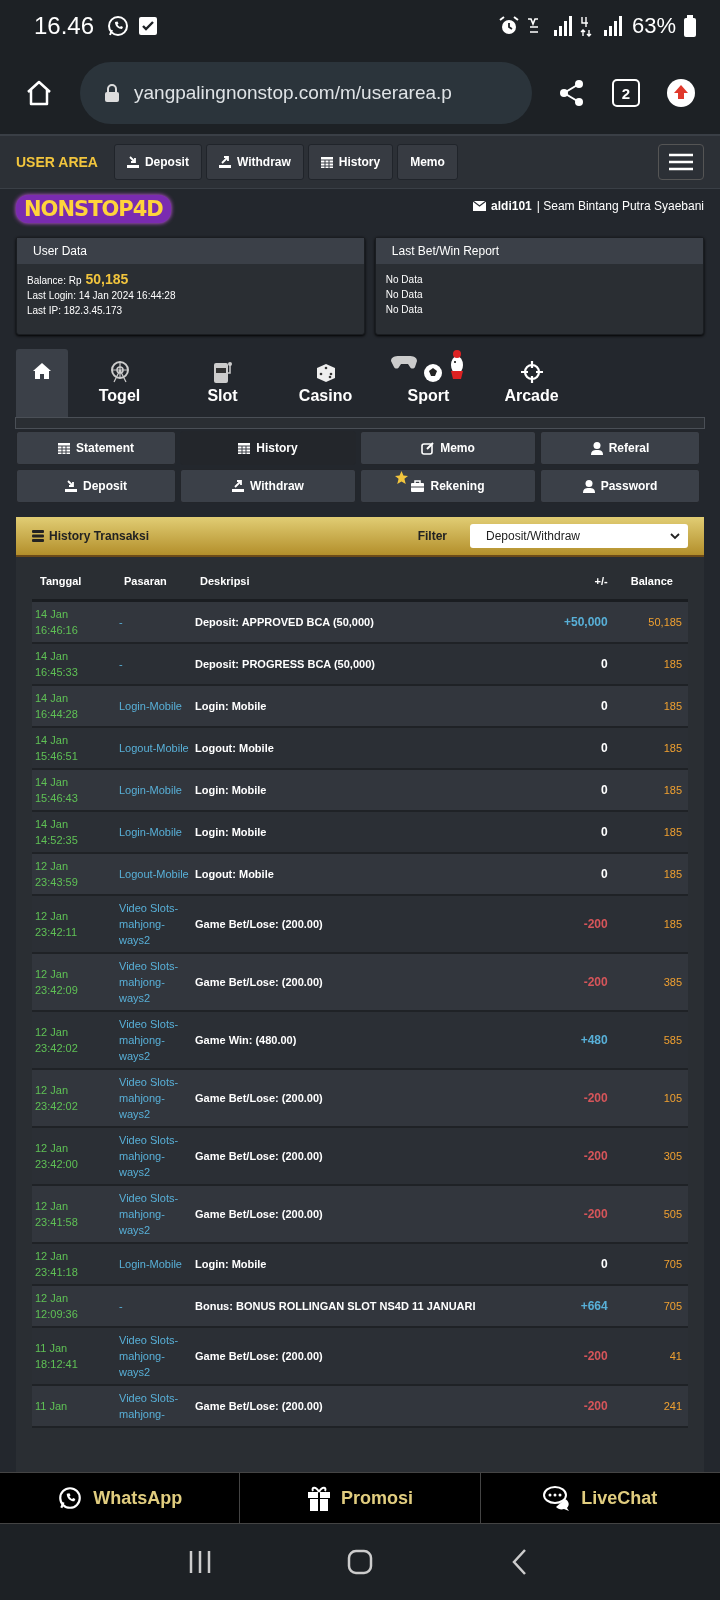 This screenshot has width=720, height=1600. Describe the element at coordinates (42, 383) in the screenshot. I see `game-tab` at that location.